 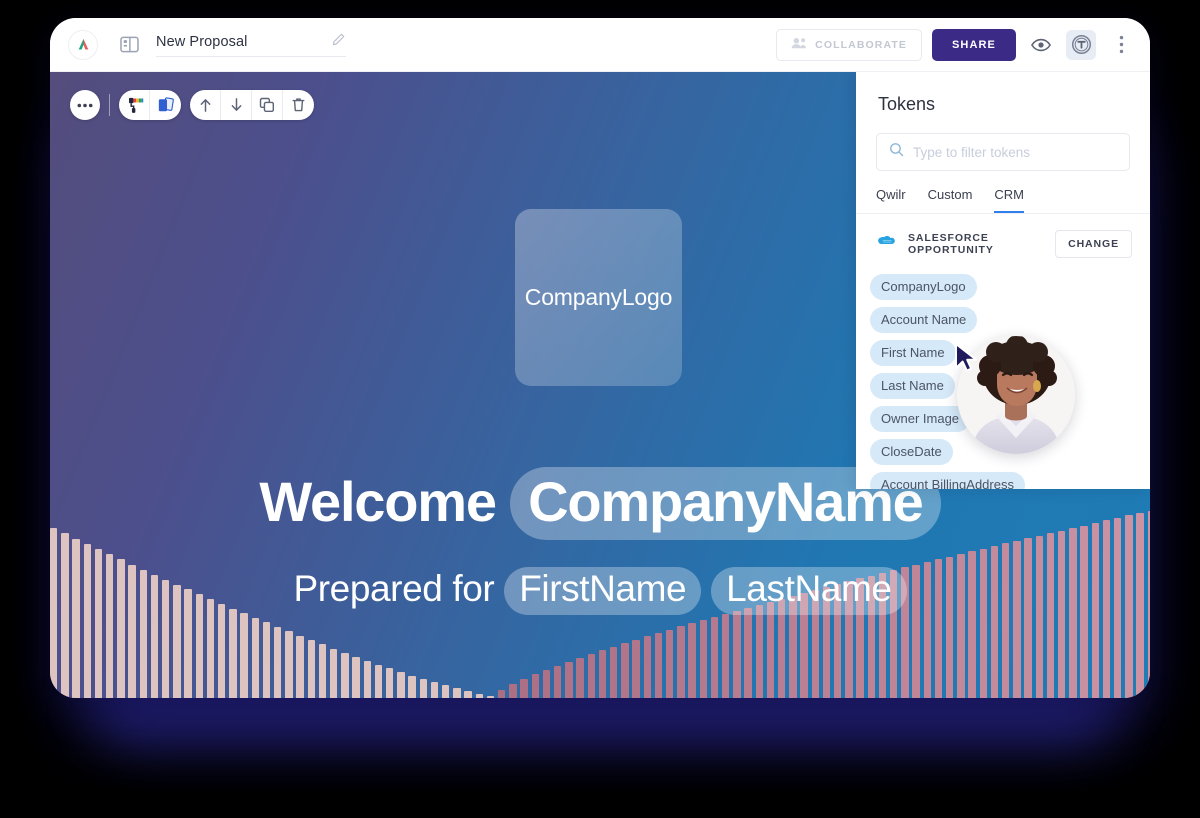 I want to click on tokens-tab-custom: Custom, so click(x=950, y=200).